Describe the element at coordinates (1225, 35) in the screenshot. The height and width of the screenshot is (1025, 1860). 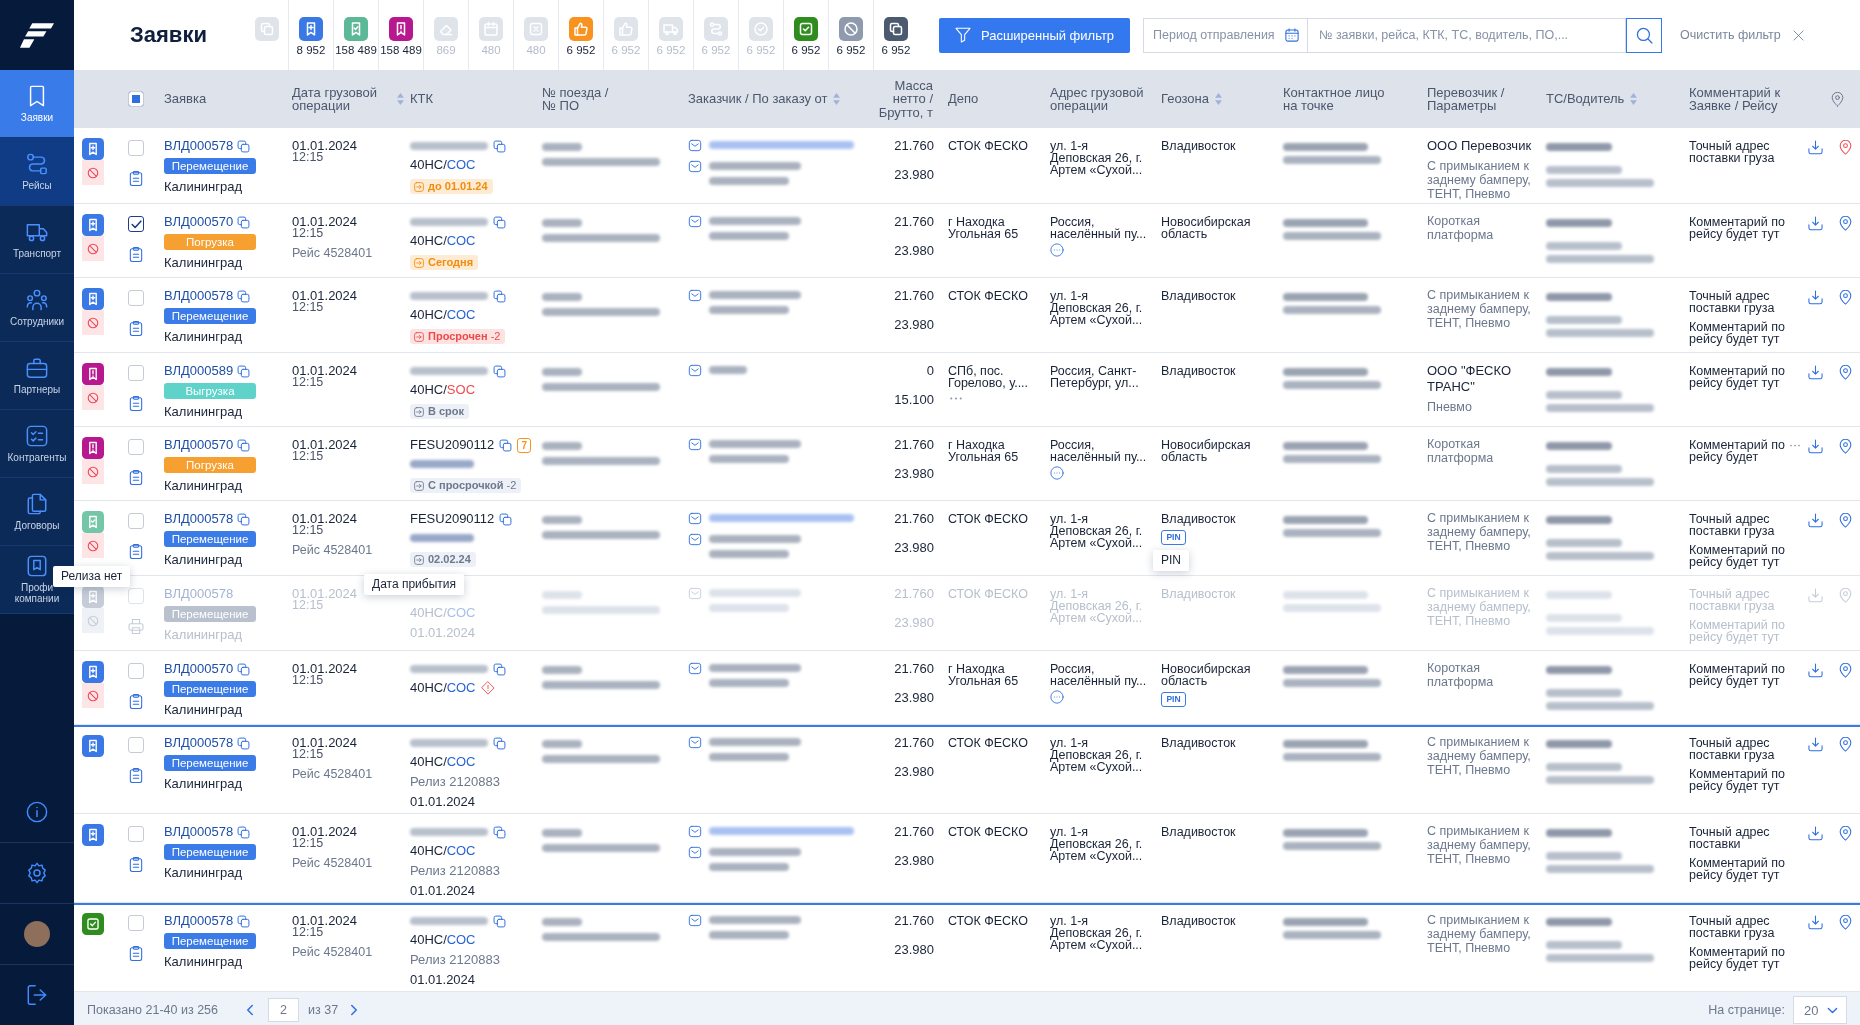
I see `date-range-field: Период отправления` at that location.